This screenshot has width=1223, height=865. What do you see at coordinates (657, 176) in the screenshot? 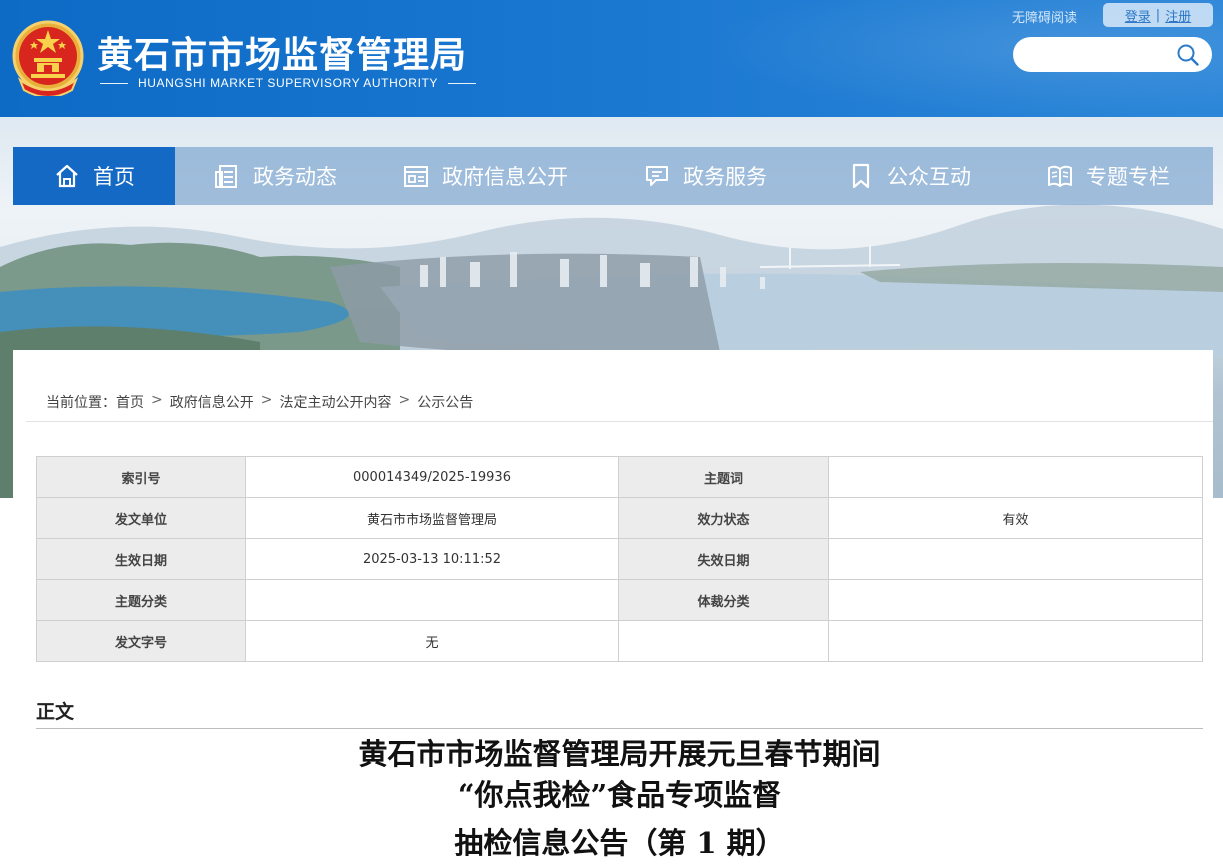
I see `service-chat-icon` at bounding box center [657, 176].